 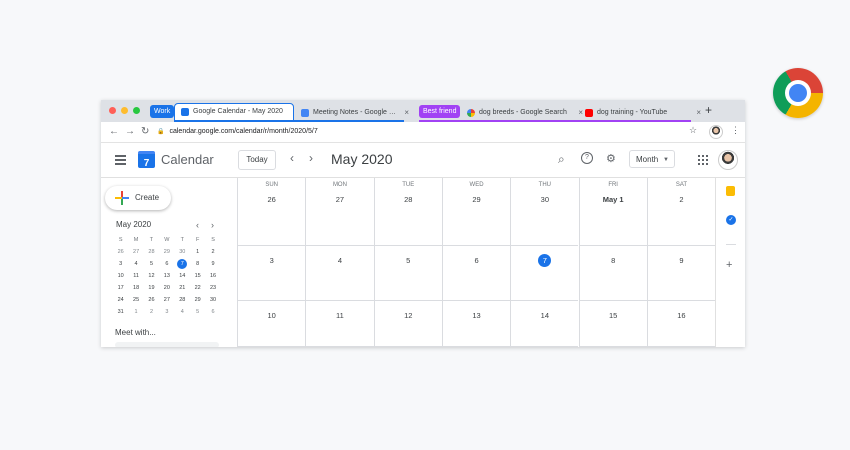 I want to click on main-menu-icon, so click(x=120, y=161).